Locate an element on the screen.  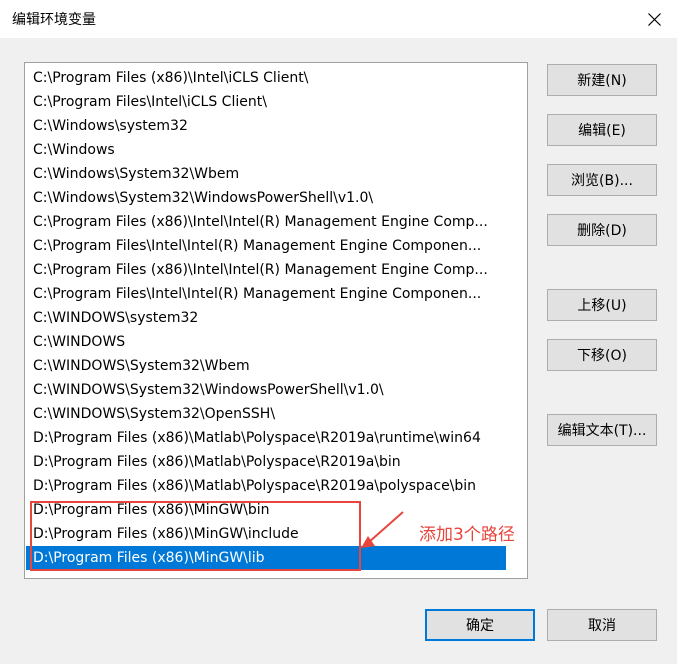
cancel-button: 取消 is located at coordinates (602, 625).